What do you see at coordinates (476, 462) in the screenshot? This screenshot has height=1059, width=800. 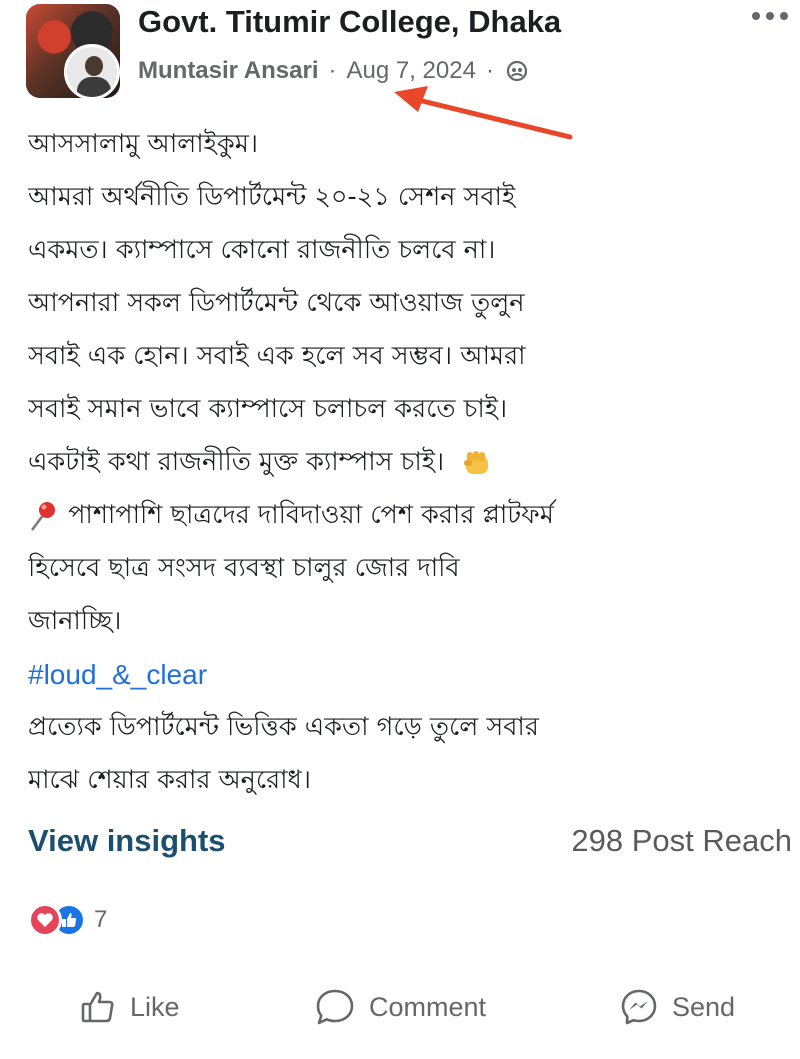 I see `raised-fist-icon` at bounding box center [476, 462].